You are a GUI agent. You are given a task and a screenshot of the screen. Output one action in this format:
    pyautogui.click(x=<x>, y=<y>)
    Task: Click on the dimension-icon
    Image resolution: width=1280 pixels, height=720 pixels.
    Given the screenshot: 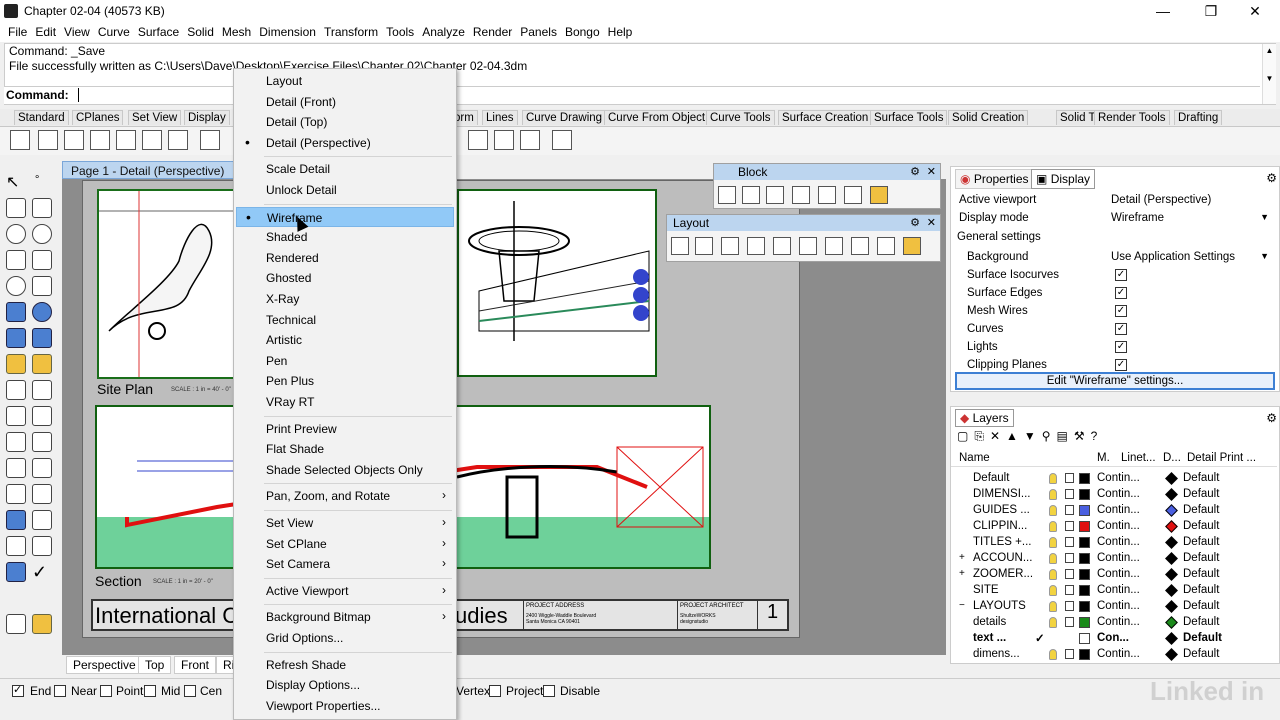 What is the action you would take?
    pyautogui.click(x=42, y=468)
    